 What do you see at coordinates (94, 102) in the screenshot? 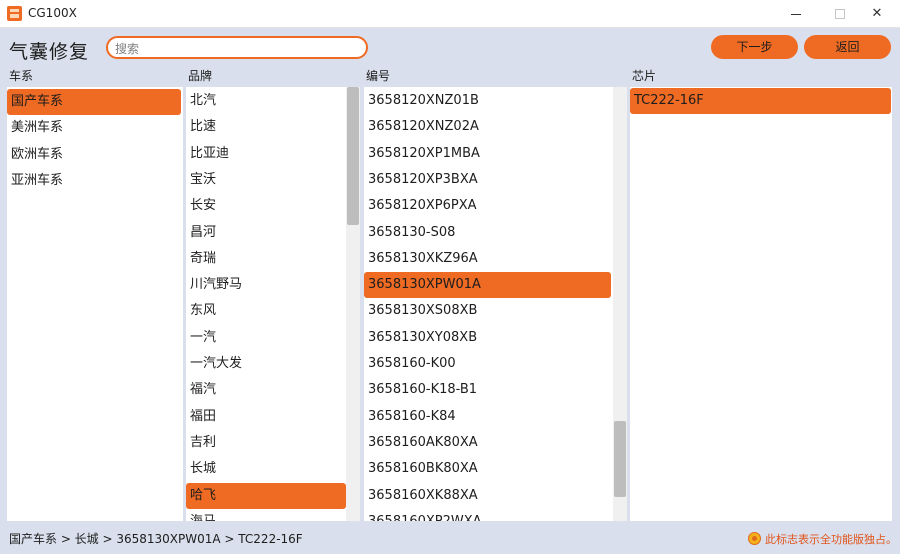
I see `series-list-item: 国产车系` at bounding box center [94, 102].